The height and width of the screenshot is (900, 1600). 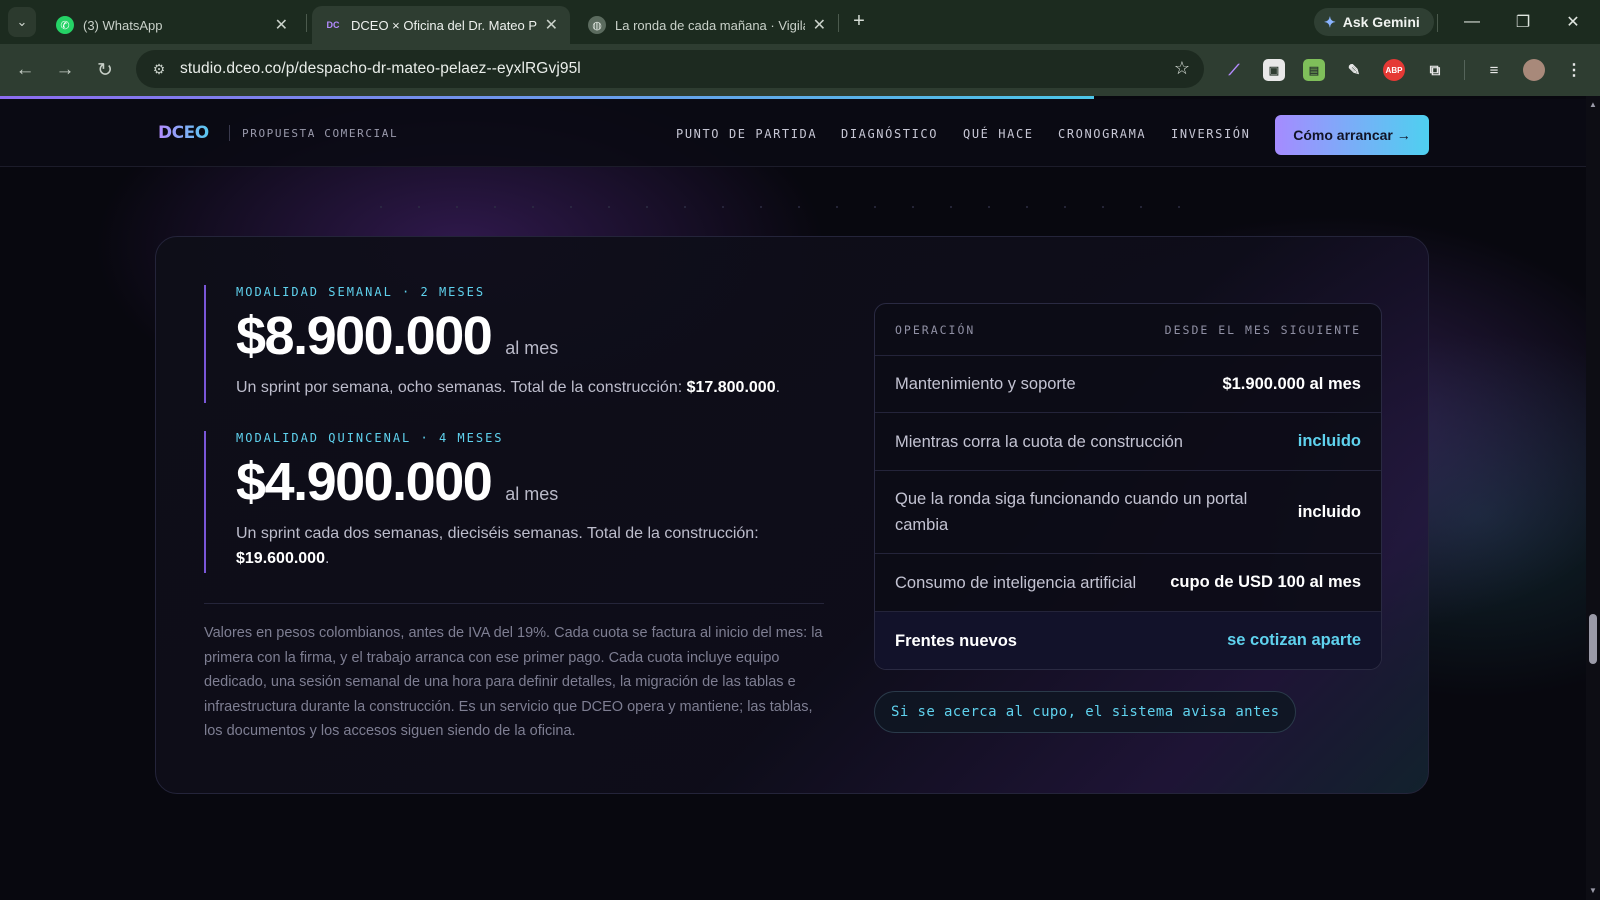 I want to click on feather-extension-icon: ⟋, so click(x=1234, y=70).